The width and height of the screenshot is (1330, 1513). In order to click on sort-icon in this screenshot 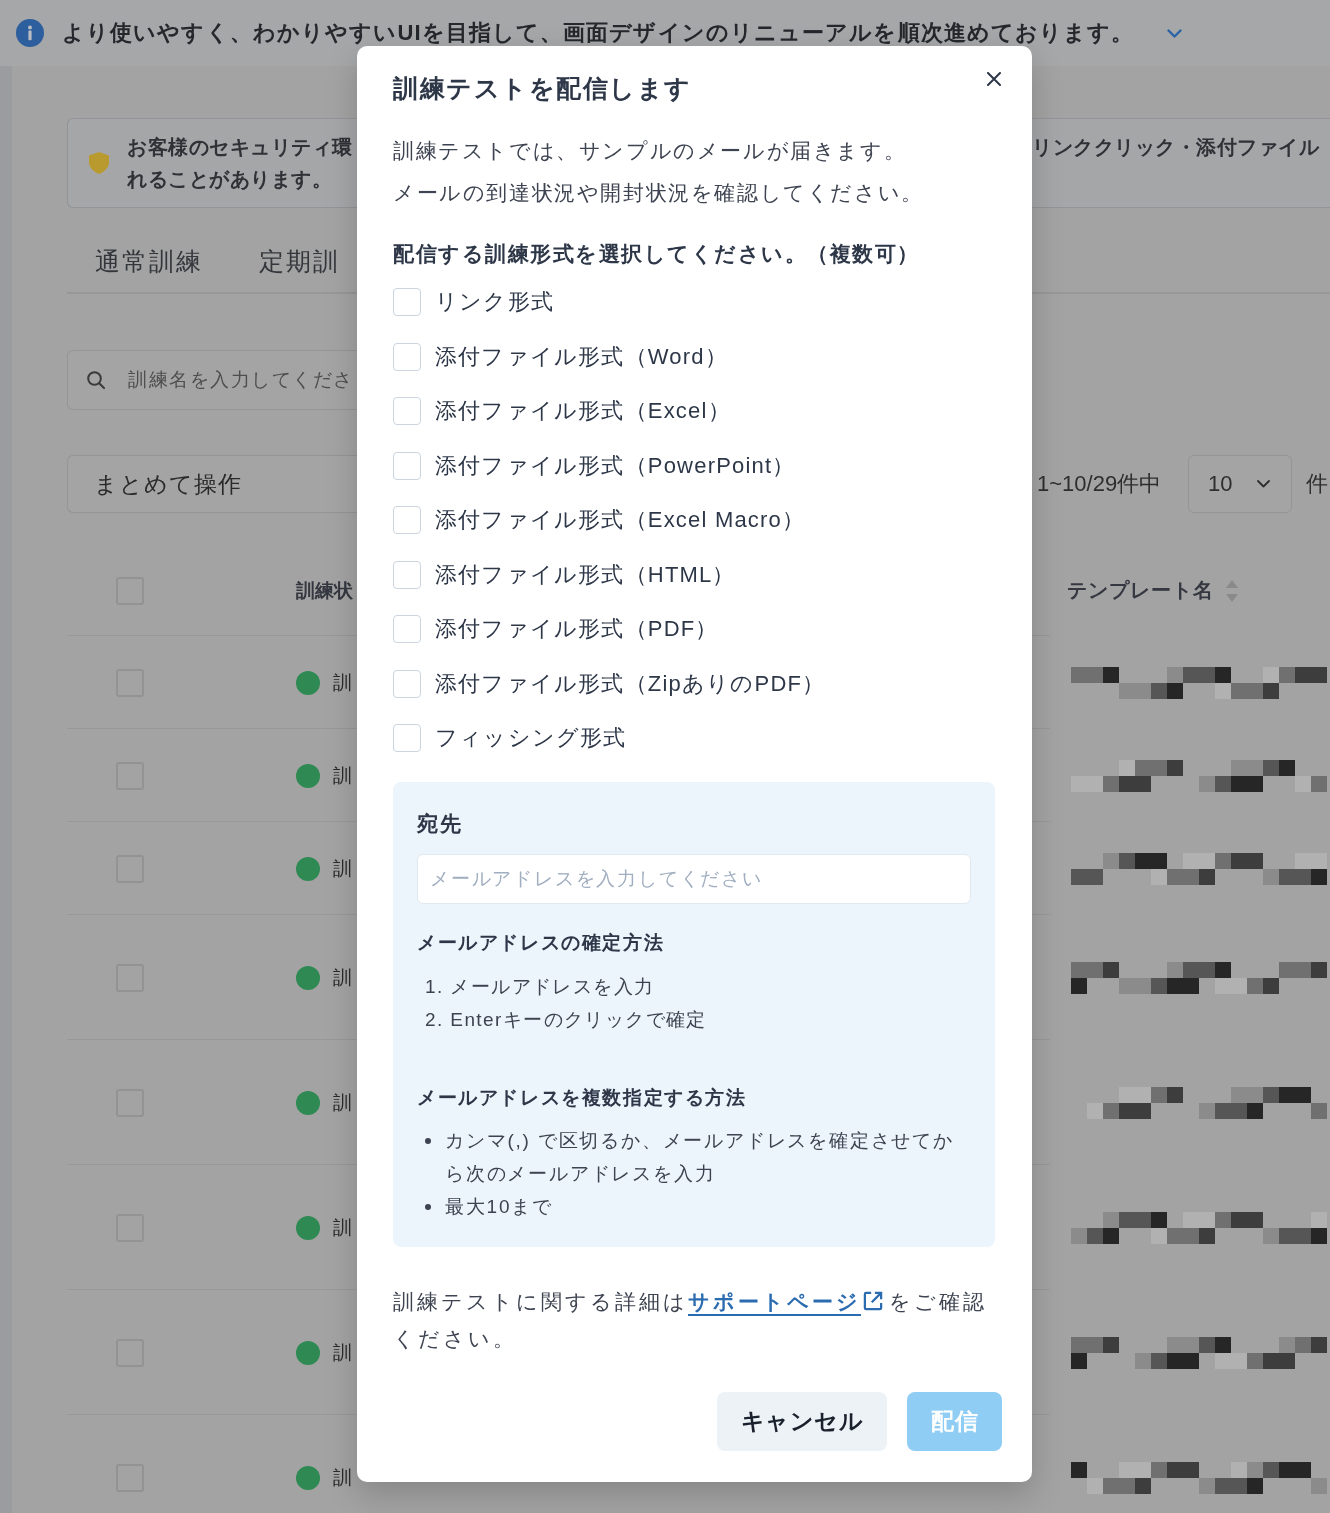, I will do `click(1232, 590)`.